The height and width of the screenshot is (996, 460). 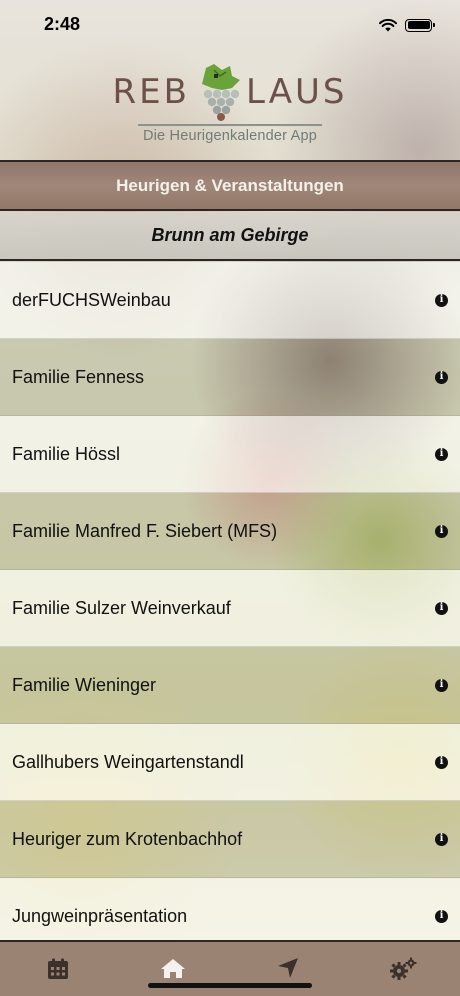 I want to click on tab-settings, so click(x=403, y=969).